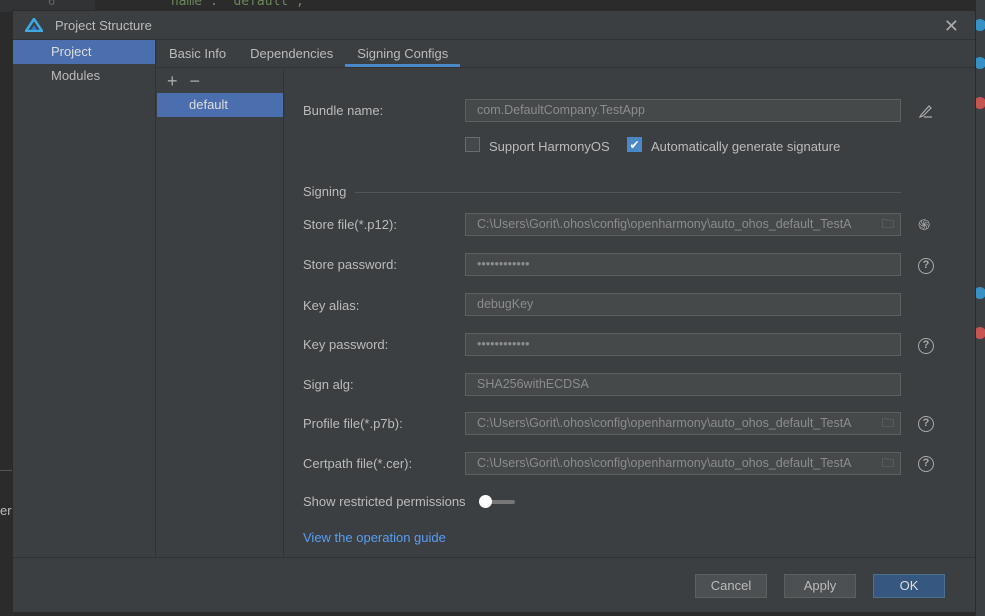 The image size is (985, 616). What do you see at coordinates (384, 501) in the screenshot?
I see `restricted-permissions-label: Show restricted permissions` at bounding box center [384, 501].